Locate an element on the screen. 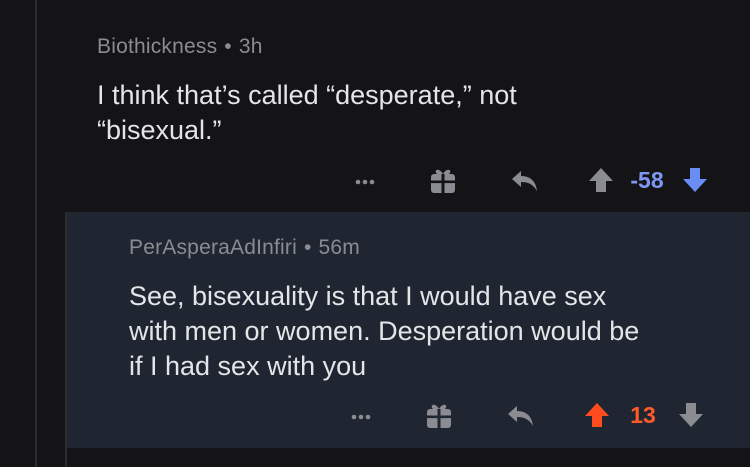  vote-score: -58 is located at coordinates (647, 179).